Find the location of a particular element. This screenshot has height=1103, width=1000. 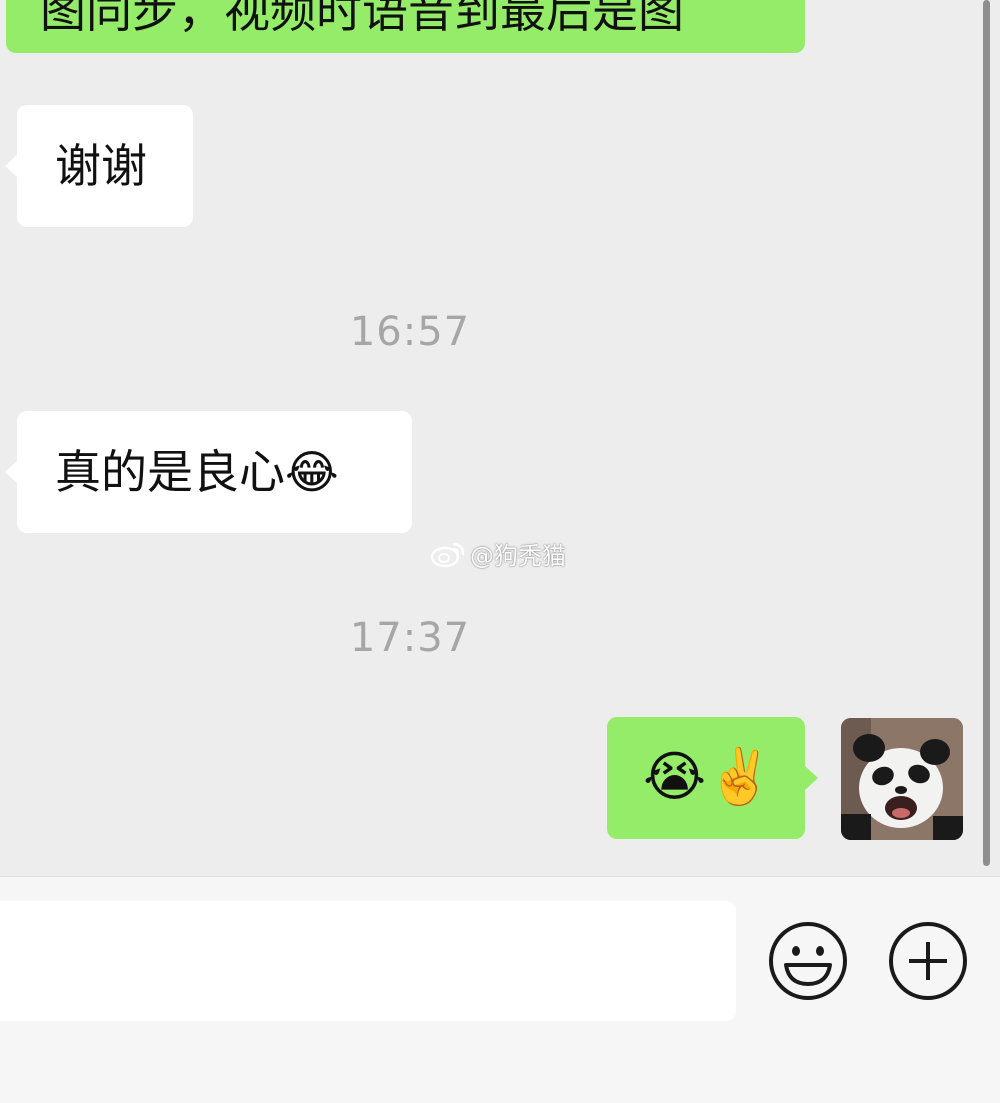

incoming-message-thanks: 谢谢 is located at coordinates (99, 166).